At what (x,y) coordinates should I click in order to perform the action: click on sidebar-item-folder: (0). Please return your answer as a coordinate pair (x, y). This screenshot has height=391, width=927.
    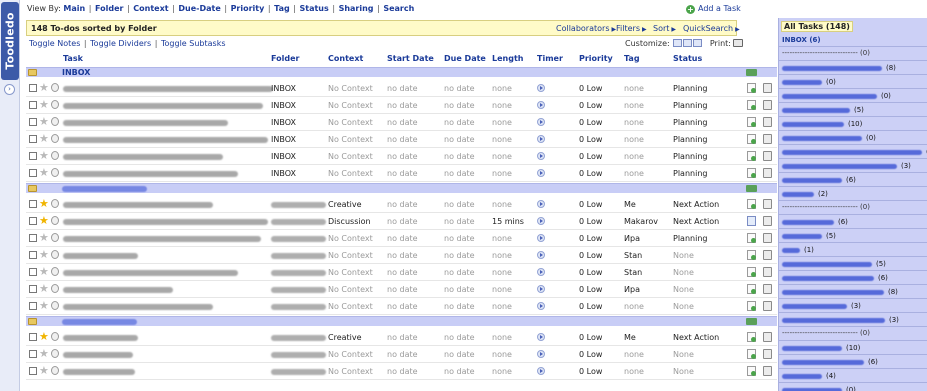
    Looking at the image, I should click on (853, 96).